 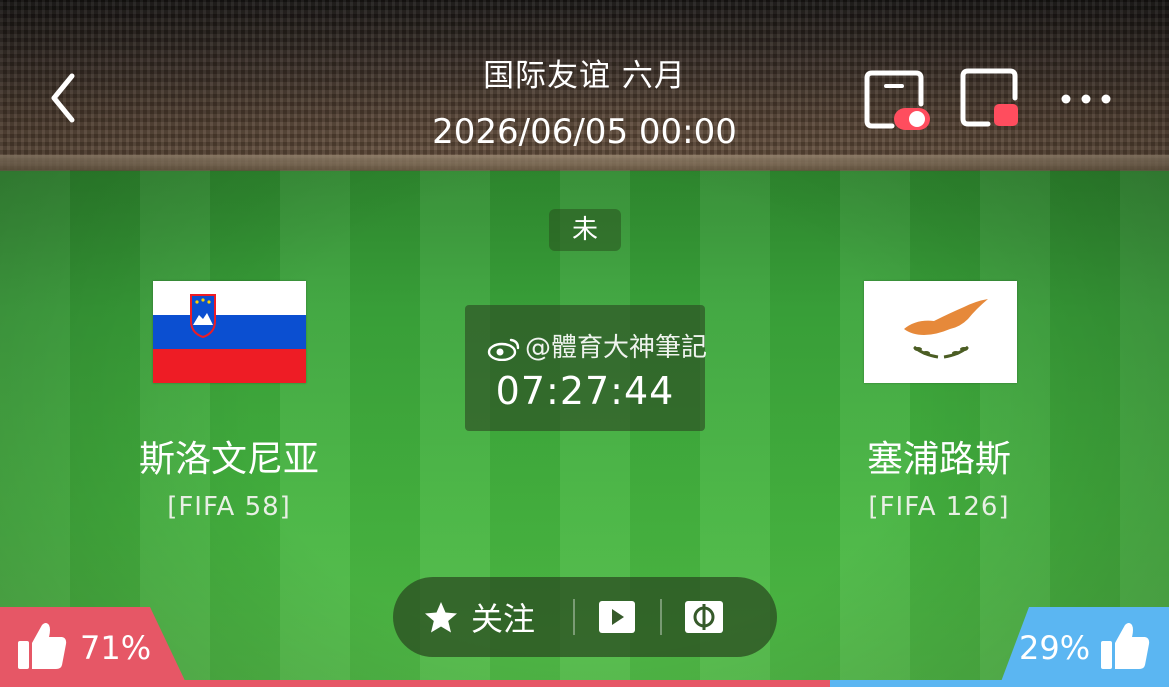 I want to click on countdown-panel: @體育大神筆記 07:27:44, so click(x=586, y=368).